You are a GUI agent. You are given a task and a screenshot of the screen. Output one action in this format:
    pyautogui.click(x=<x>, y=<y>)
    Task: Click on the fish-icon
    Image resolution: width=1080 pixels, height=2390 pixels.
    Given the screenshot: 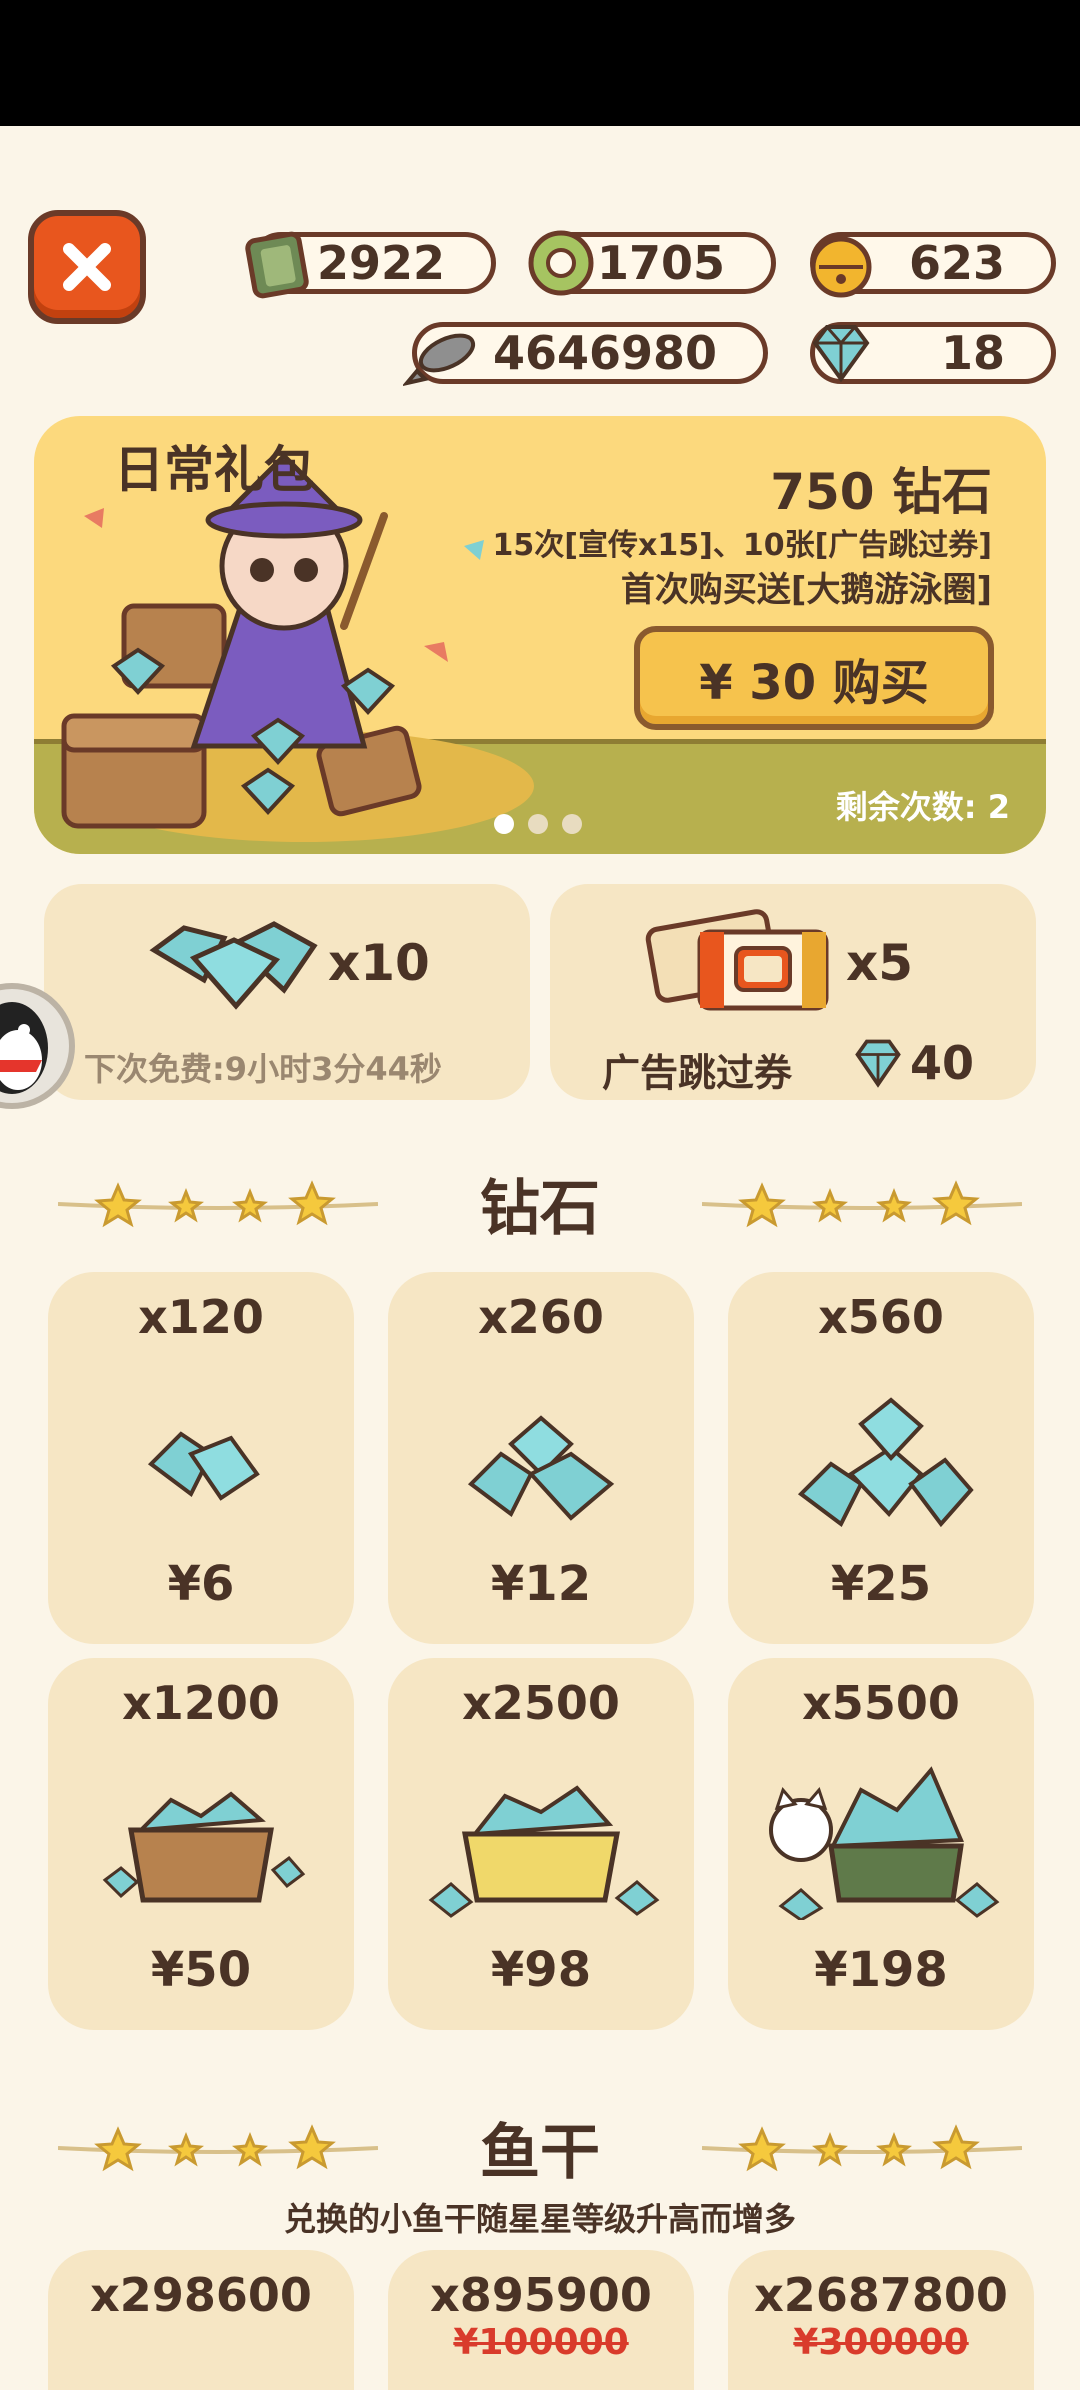 What is the action you would take?
    pyautogui.click(x=439, y=359)
    